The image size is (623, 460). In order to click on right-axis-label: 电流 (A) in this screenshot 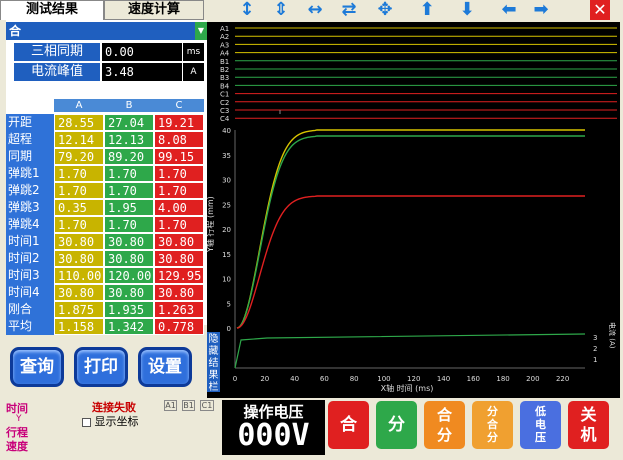, I will do `click(612, 335)`.